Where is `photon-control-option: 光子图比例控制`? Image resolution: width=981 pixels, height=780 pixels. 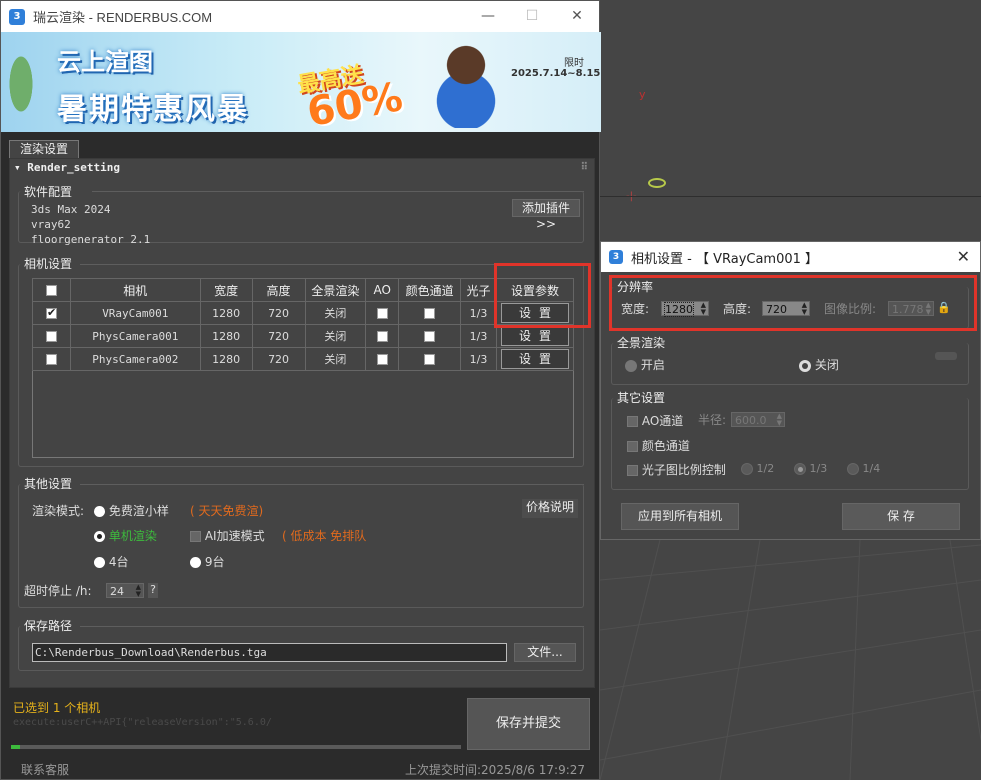
photon-control-option: 光子图比例控制 is located at coordinates (676, 469).